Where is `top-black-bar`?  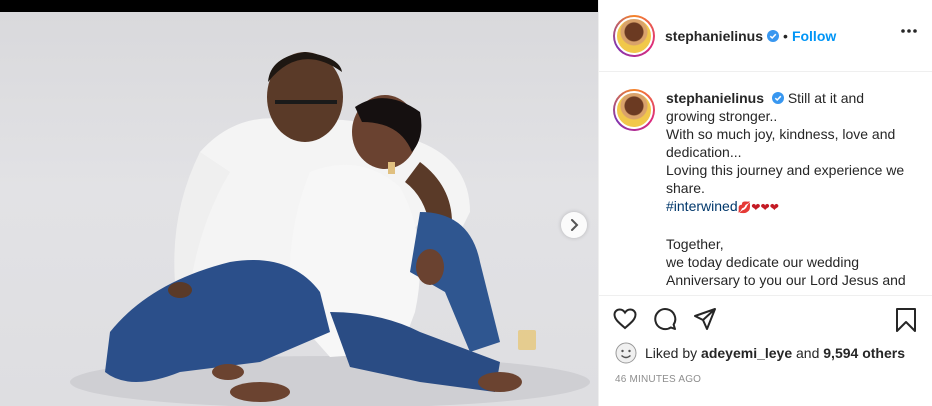
top-black-bar is located at coordinates (299, 6).